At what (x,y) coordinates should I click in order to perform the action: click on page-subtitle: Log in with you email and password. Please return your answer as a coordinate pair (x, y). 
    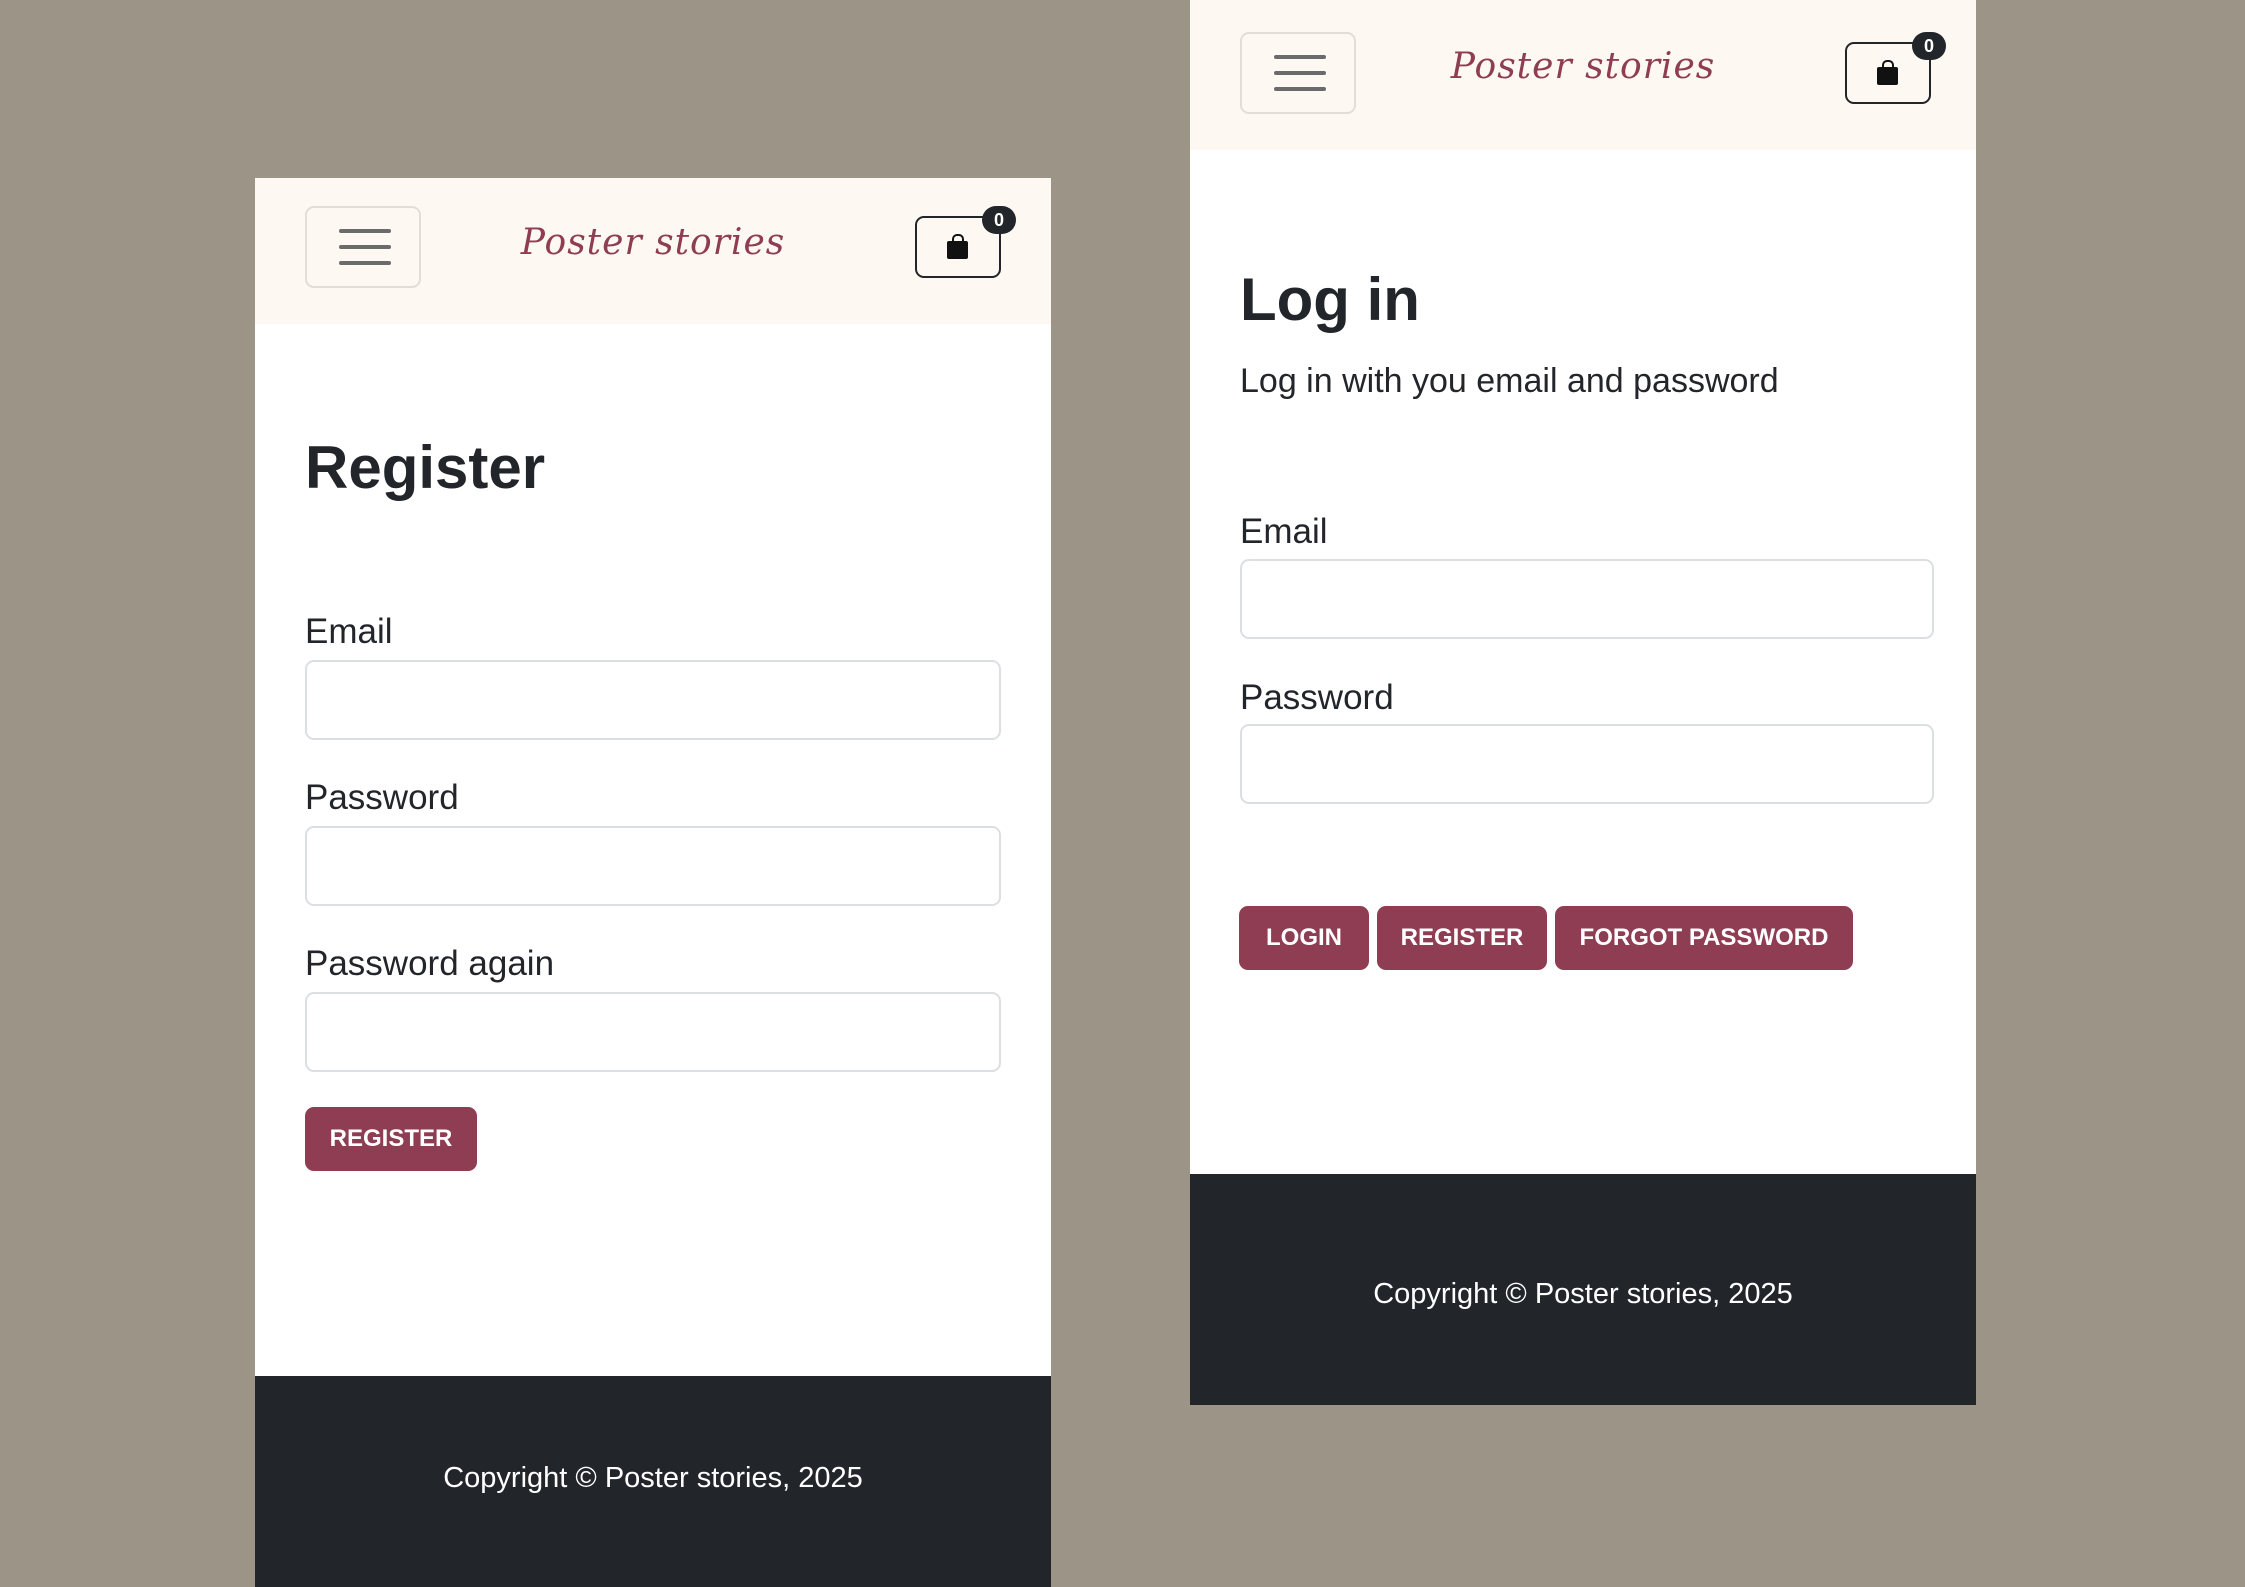
    Looking at the image, I should click on (1509, 381).